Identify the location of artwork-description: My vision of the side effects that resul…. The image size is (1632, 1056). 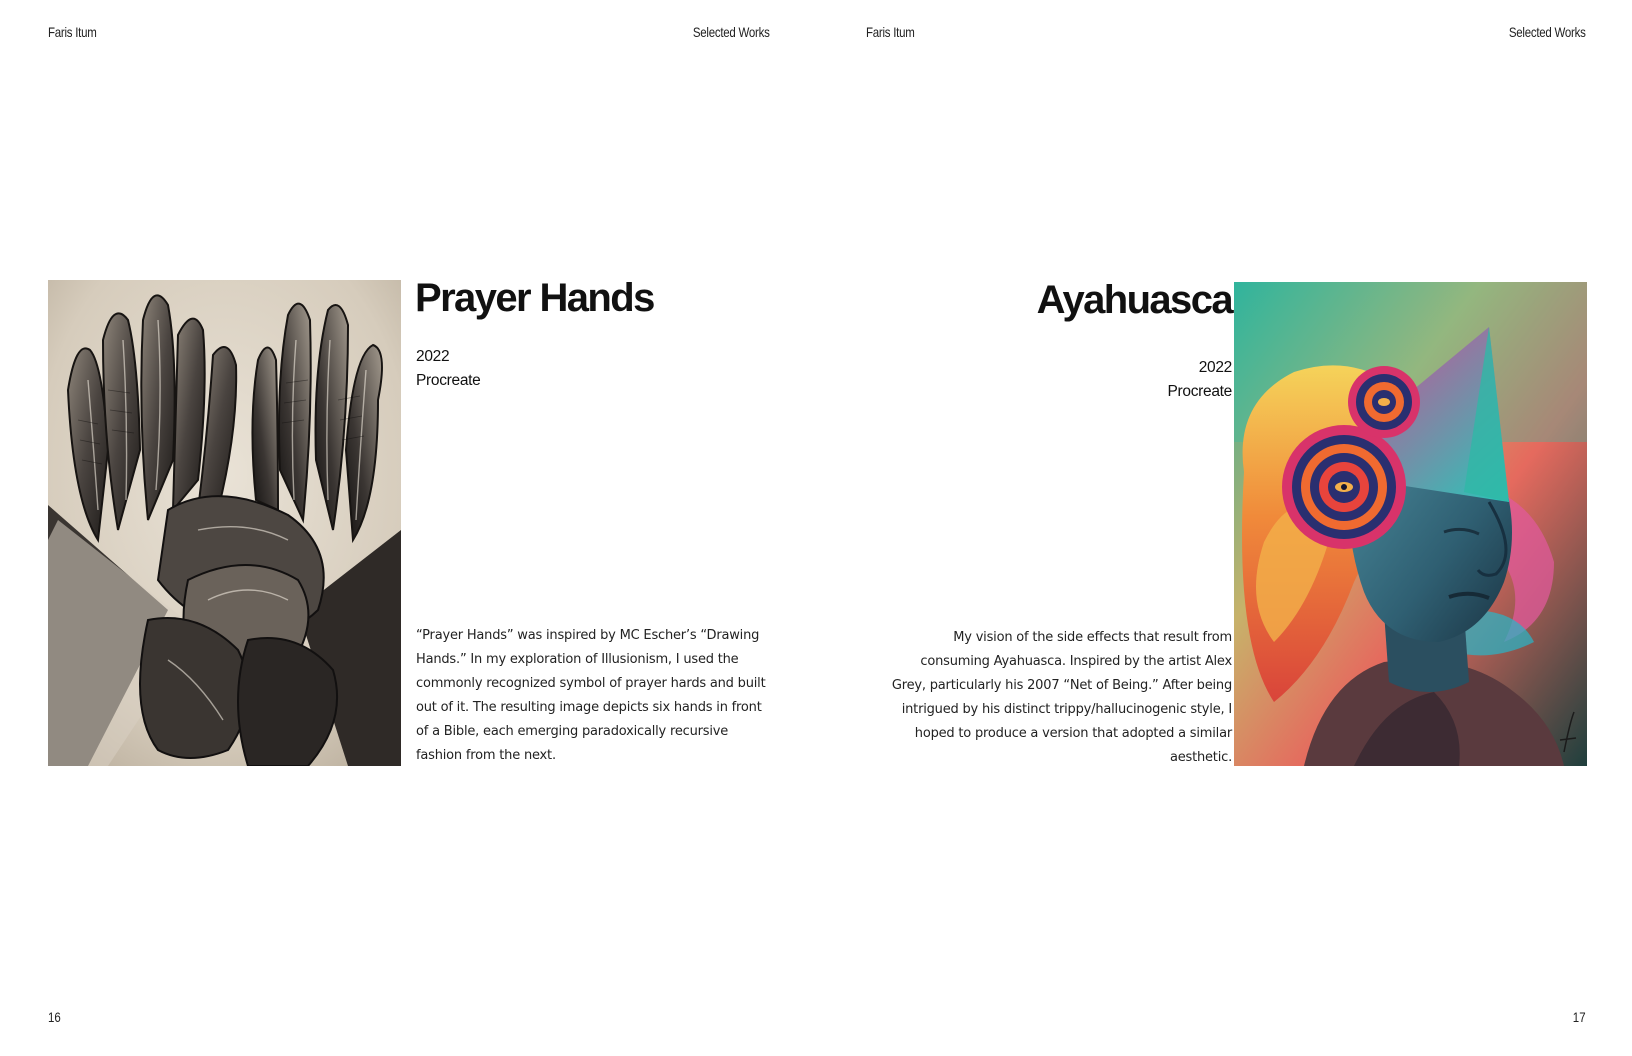
(1061, 697).